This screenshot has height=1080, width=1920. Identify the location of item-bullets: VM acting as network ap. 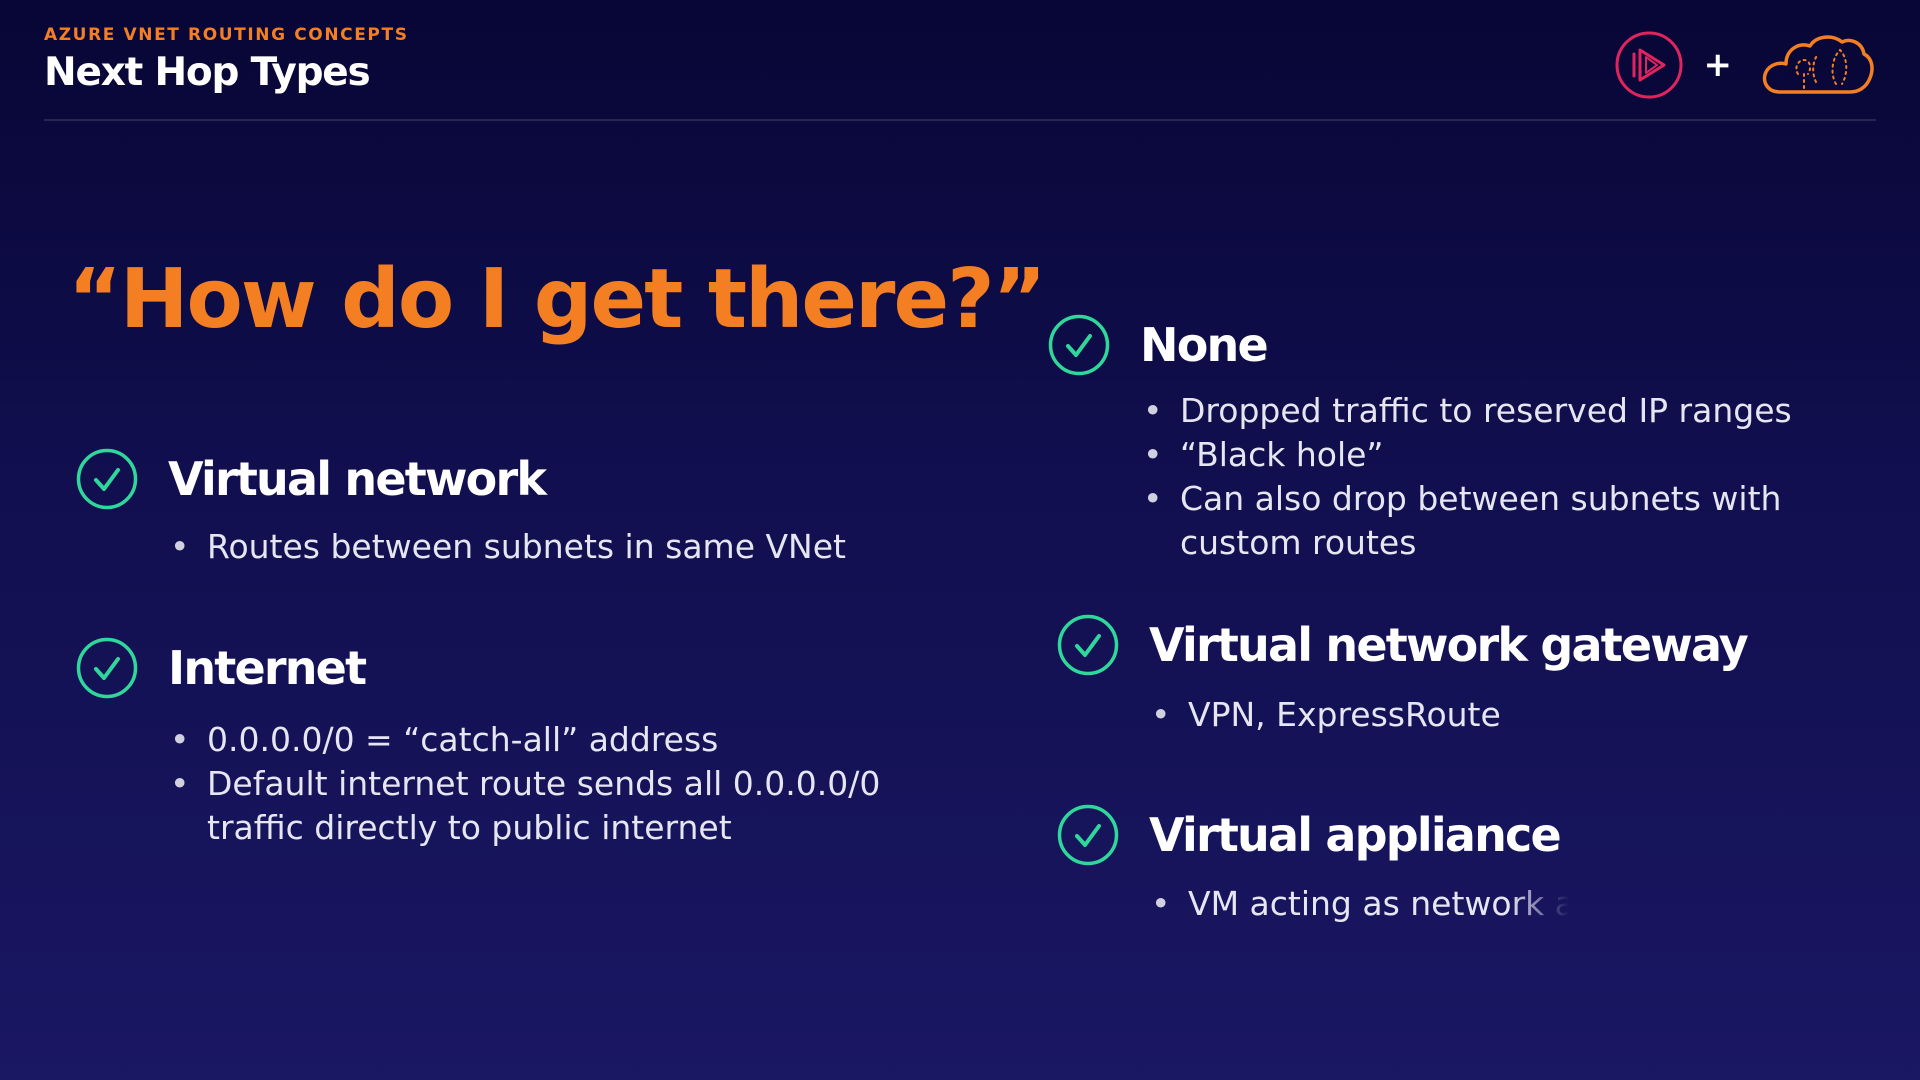
(1372, 904).